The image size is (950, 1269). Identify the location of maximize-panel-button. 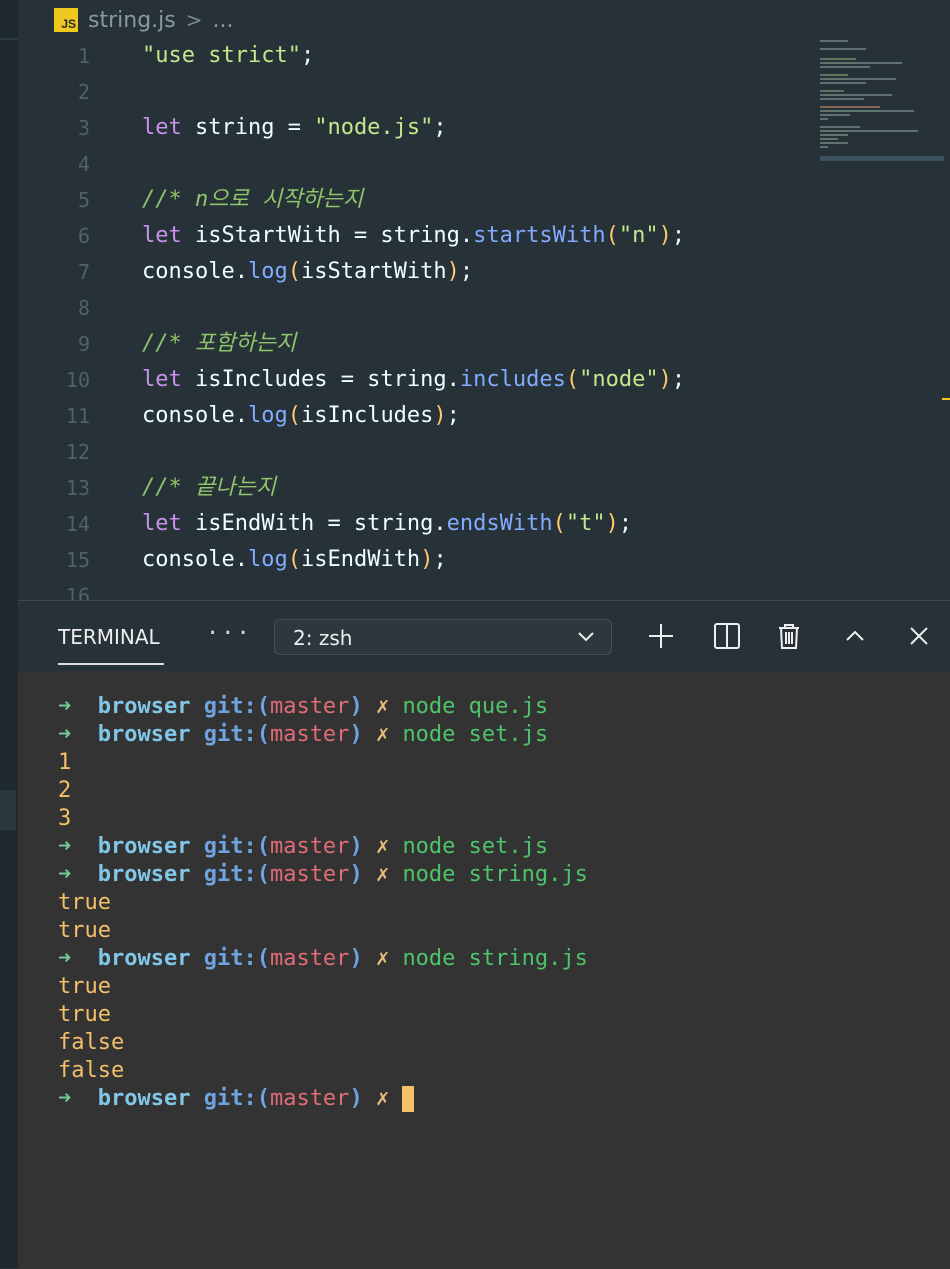
(855, 636).